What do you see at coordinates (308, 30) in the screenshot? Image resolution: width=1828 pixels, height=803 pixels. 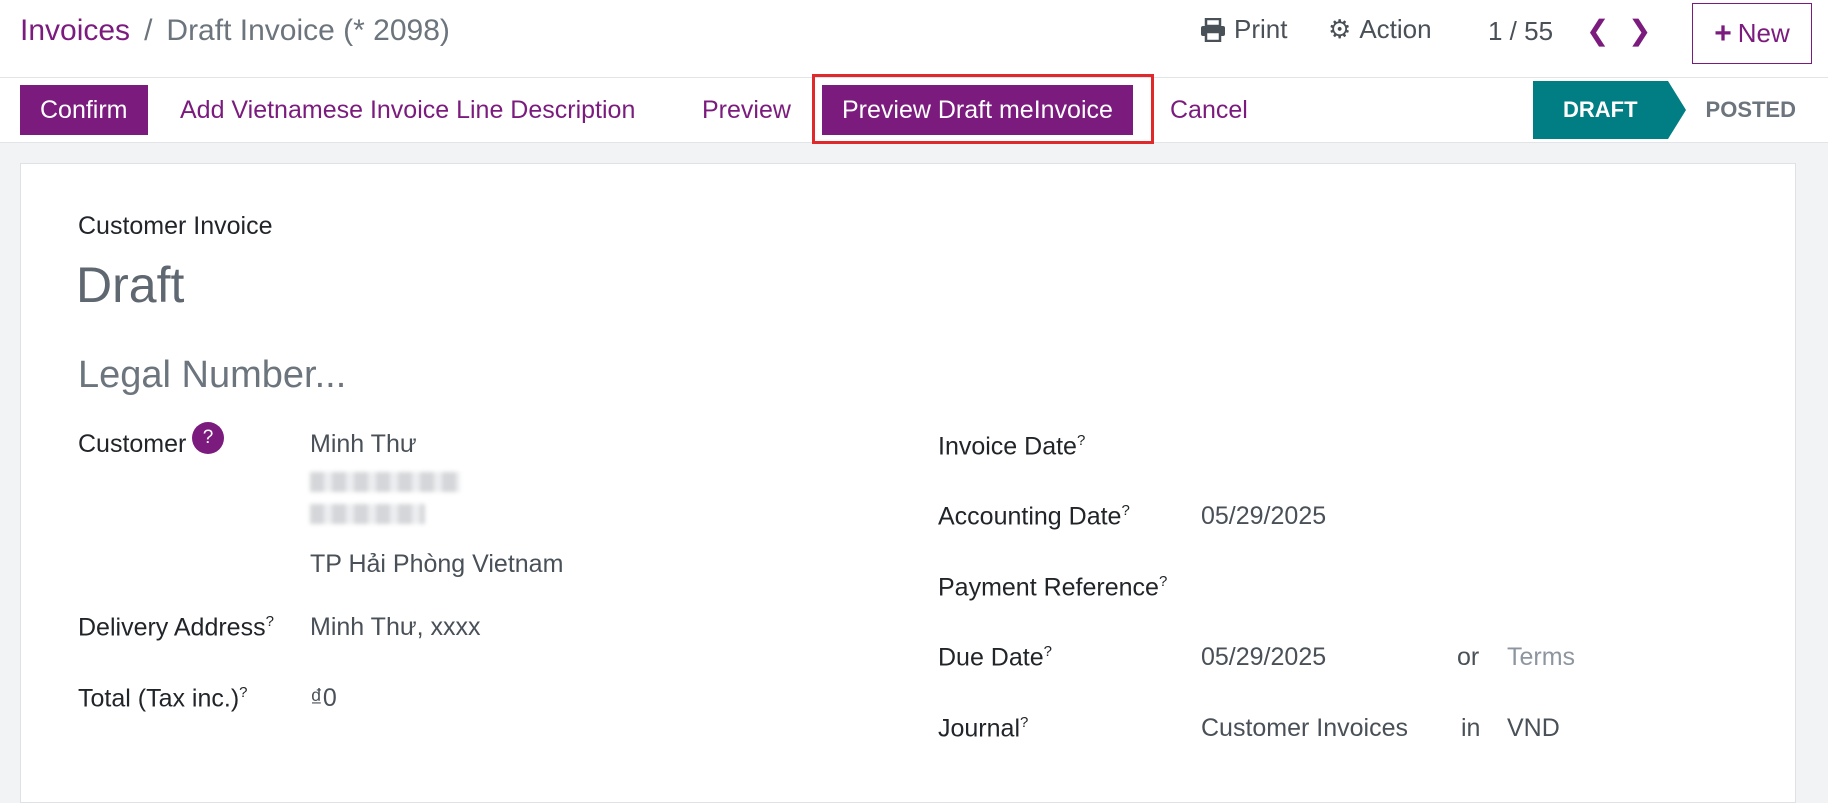 I see `breadcrumb-current: Draft Invoice (* 2098)` at bounding box center [308, 30].